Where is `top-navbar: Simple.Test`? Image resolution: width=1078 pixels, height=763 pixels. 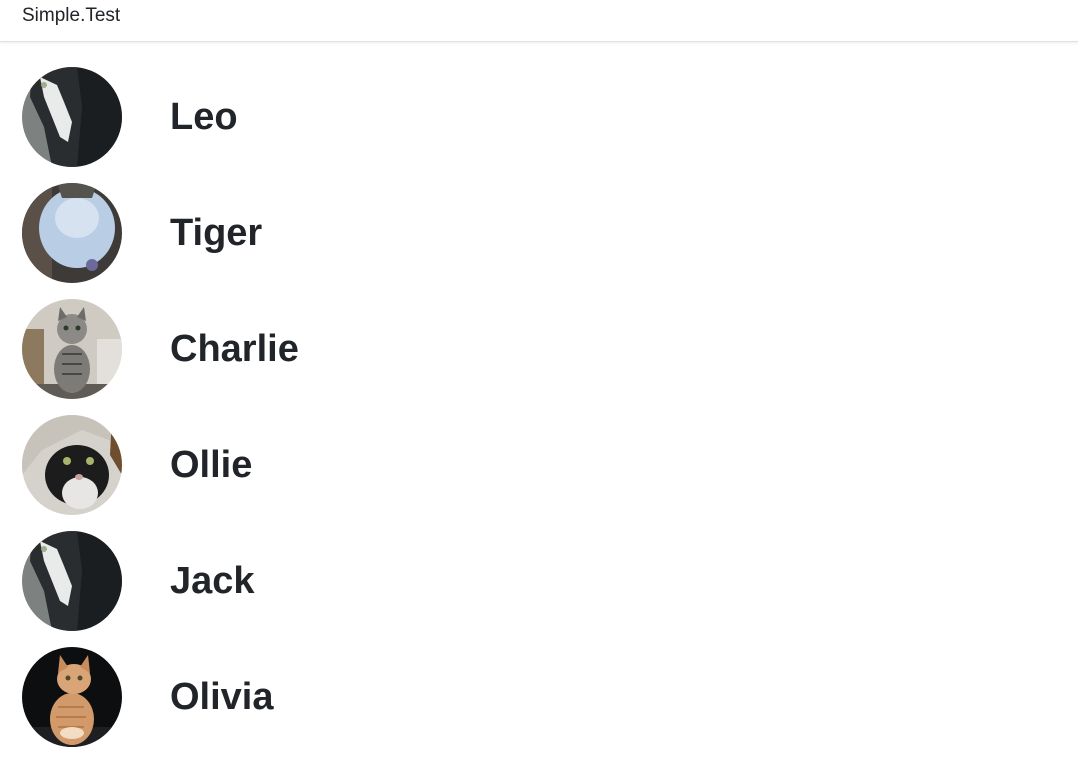 top-navbar: Simple.Test is located at coordinates (539, 21).